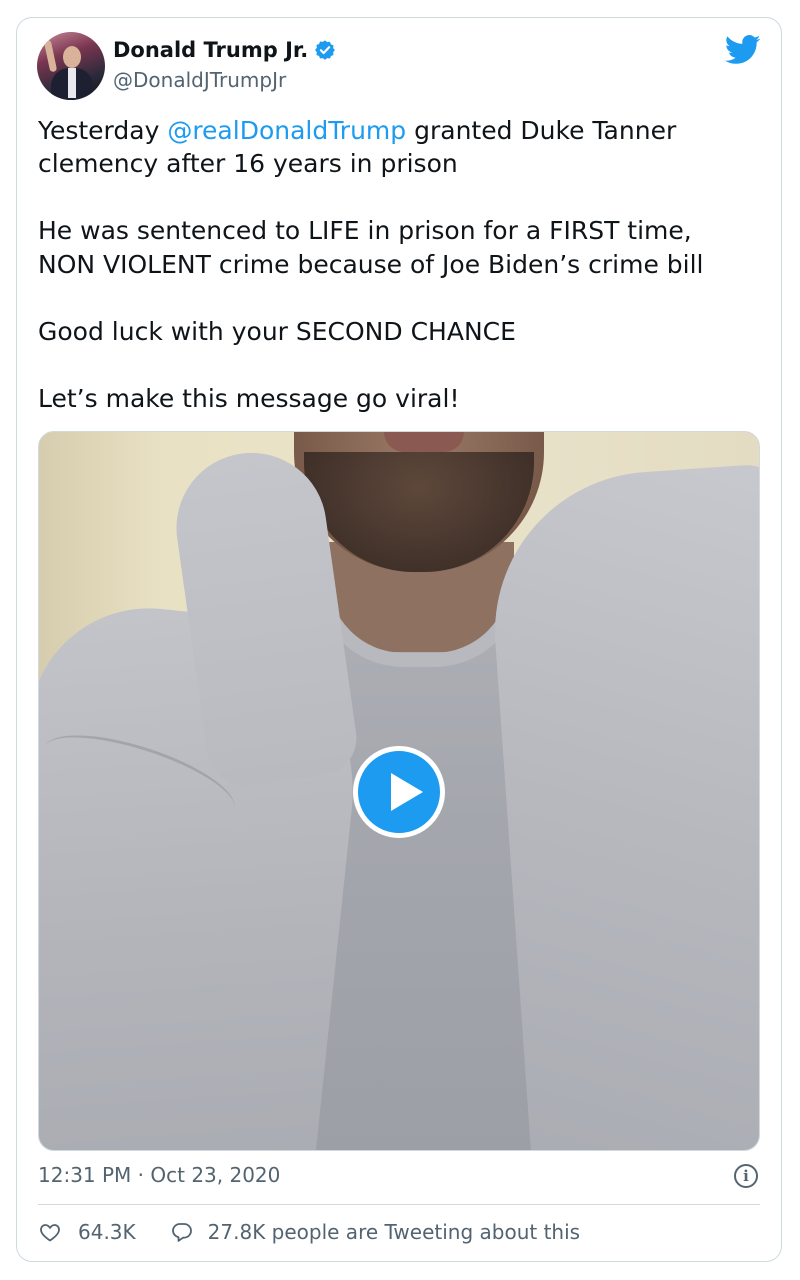  What do you see at coordinates (541, 130) in the screenshot?
I see `tweet-text-suffix: granted Duke Tanner` at bounding box center [541, 130].